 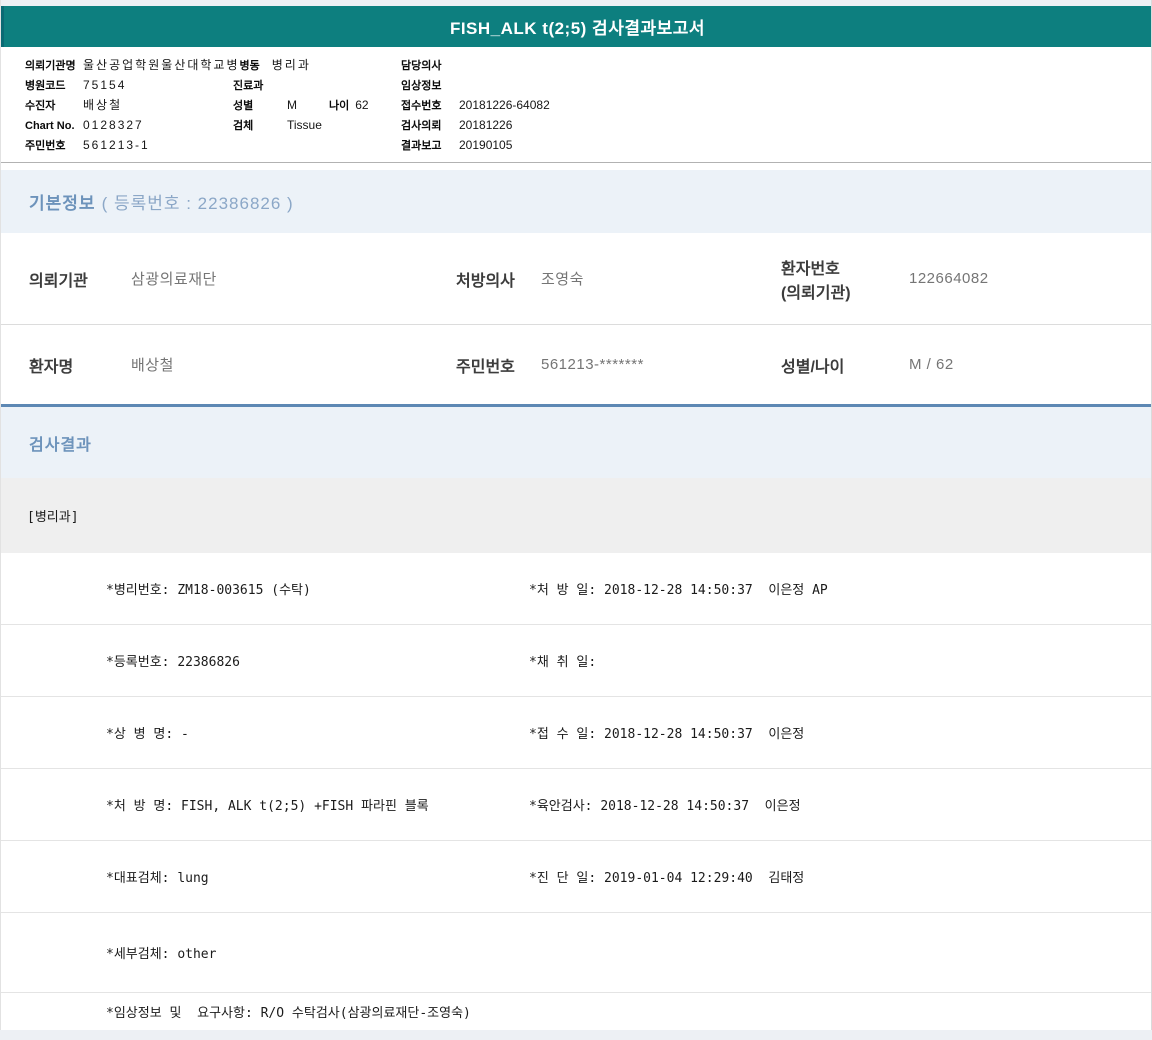 I want to click on report-title-bar: FISH_ALK t(2;5) 검사결과보고서, so click(x=576, y=26).